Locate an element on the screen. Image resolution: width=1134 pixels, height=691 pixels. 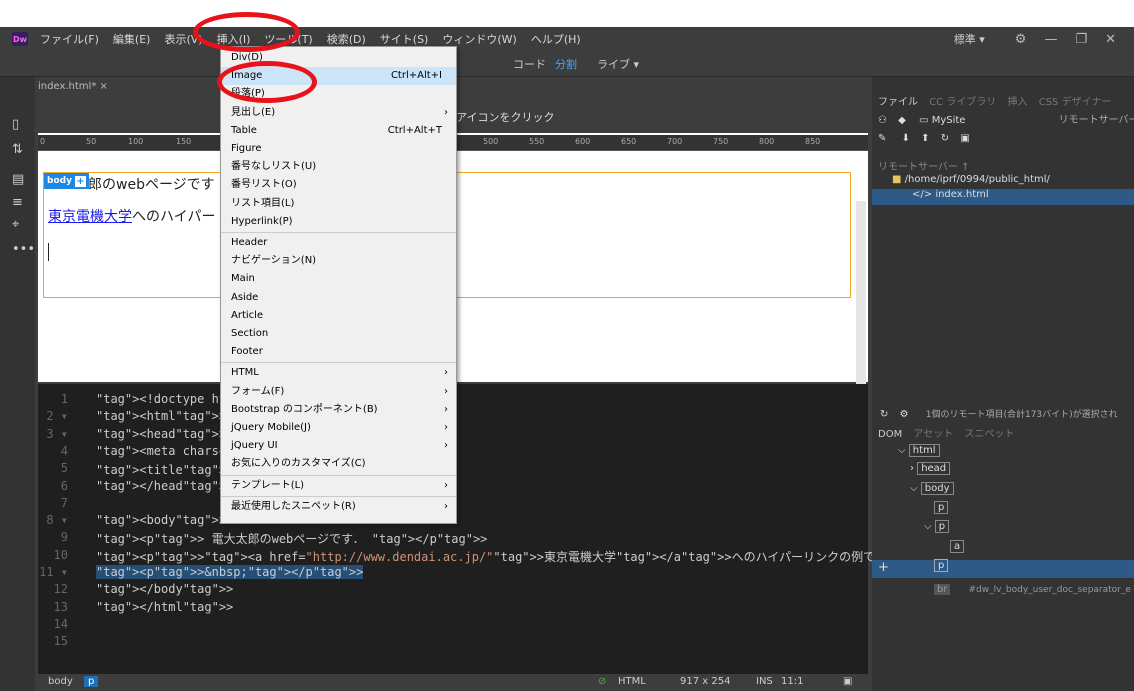
insert-menu-item: Header is located at coordinates (338, 243).